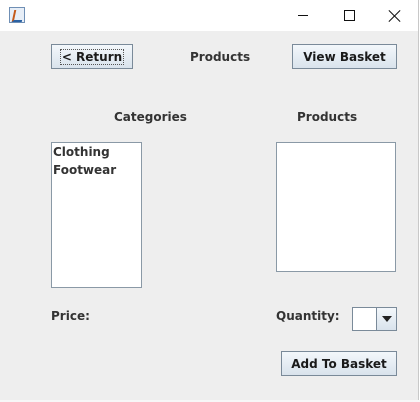 This screenshot has height=402, width=420. Describe the element at coordinates (344, 56) in the screenshot. I see `view-basket-button: View Basket` at that location.